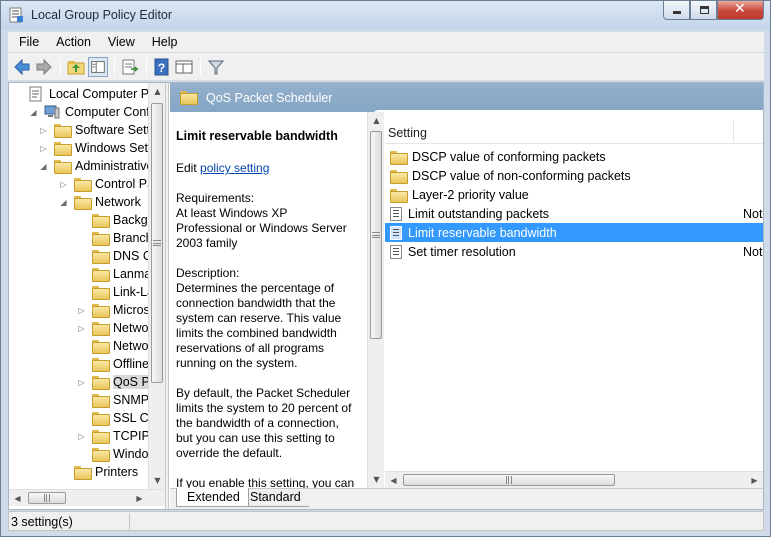 Image resolution: width=771 pixels, height=537 pixels. What do you see at coordinates (96, 166) in the screenshot?
I see `tree-item: ◢ Administrative` at bounding box center [96, 166].